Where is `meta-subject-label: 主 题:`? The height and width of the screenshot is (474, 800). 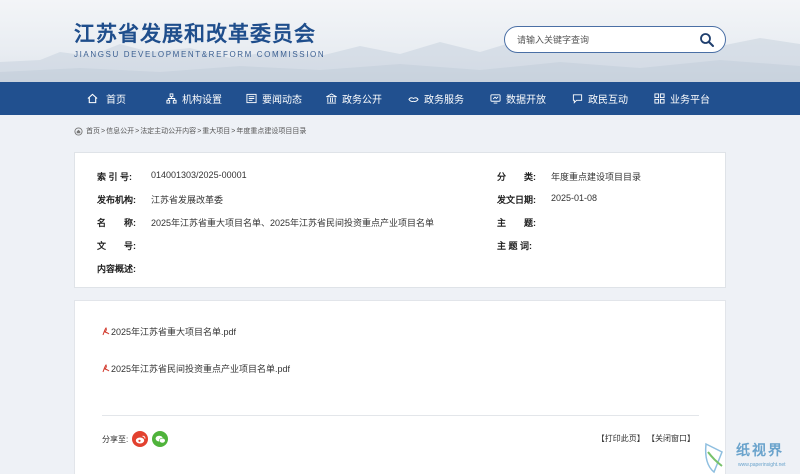
meta-subject-label: 主 题: is located at coordinates (516, 223).